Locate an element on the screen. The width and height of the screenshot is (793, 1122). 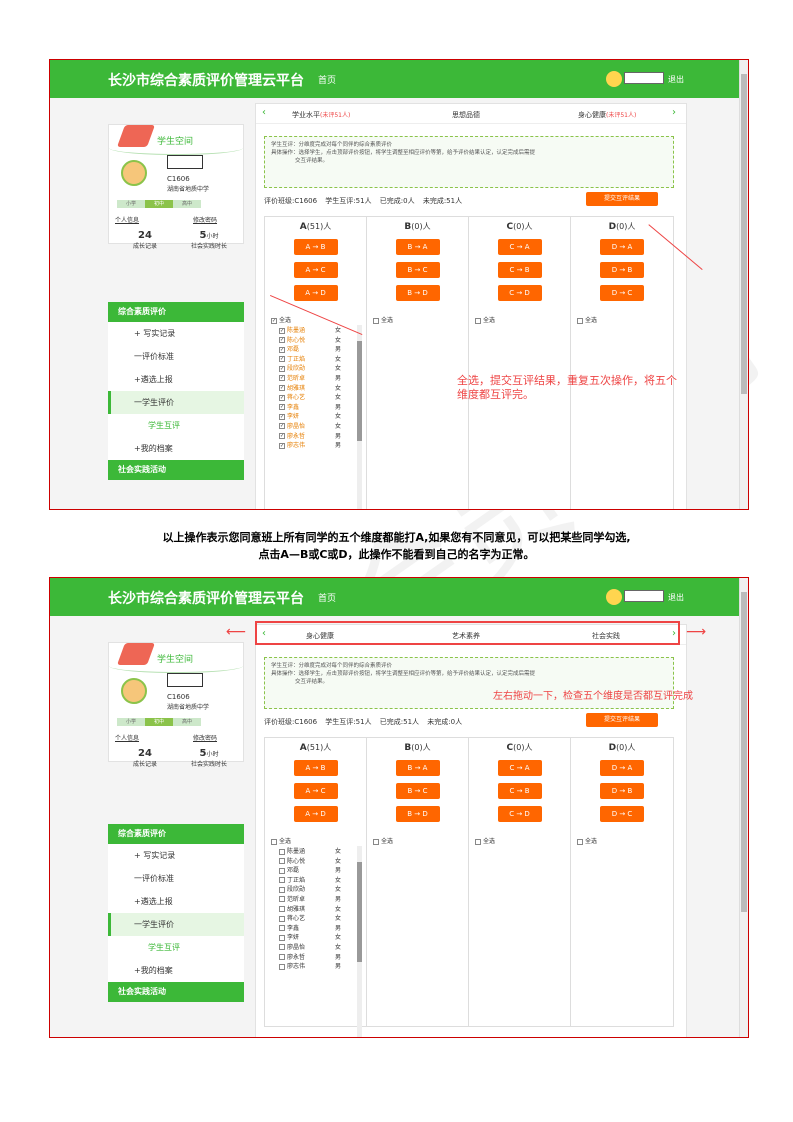
list-item: 廖永哲 男 is located at coordinates (314, 958).